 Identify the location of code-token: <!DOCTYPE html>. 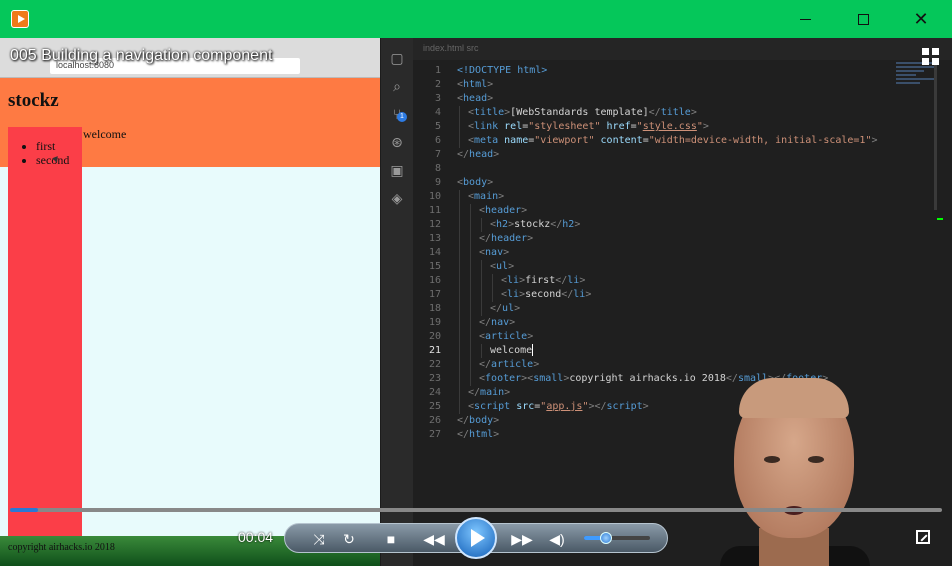
(502, 70).